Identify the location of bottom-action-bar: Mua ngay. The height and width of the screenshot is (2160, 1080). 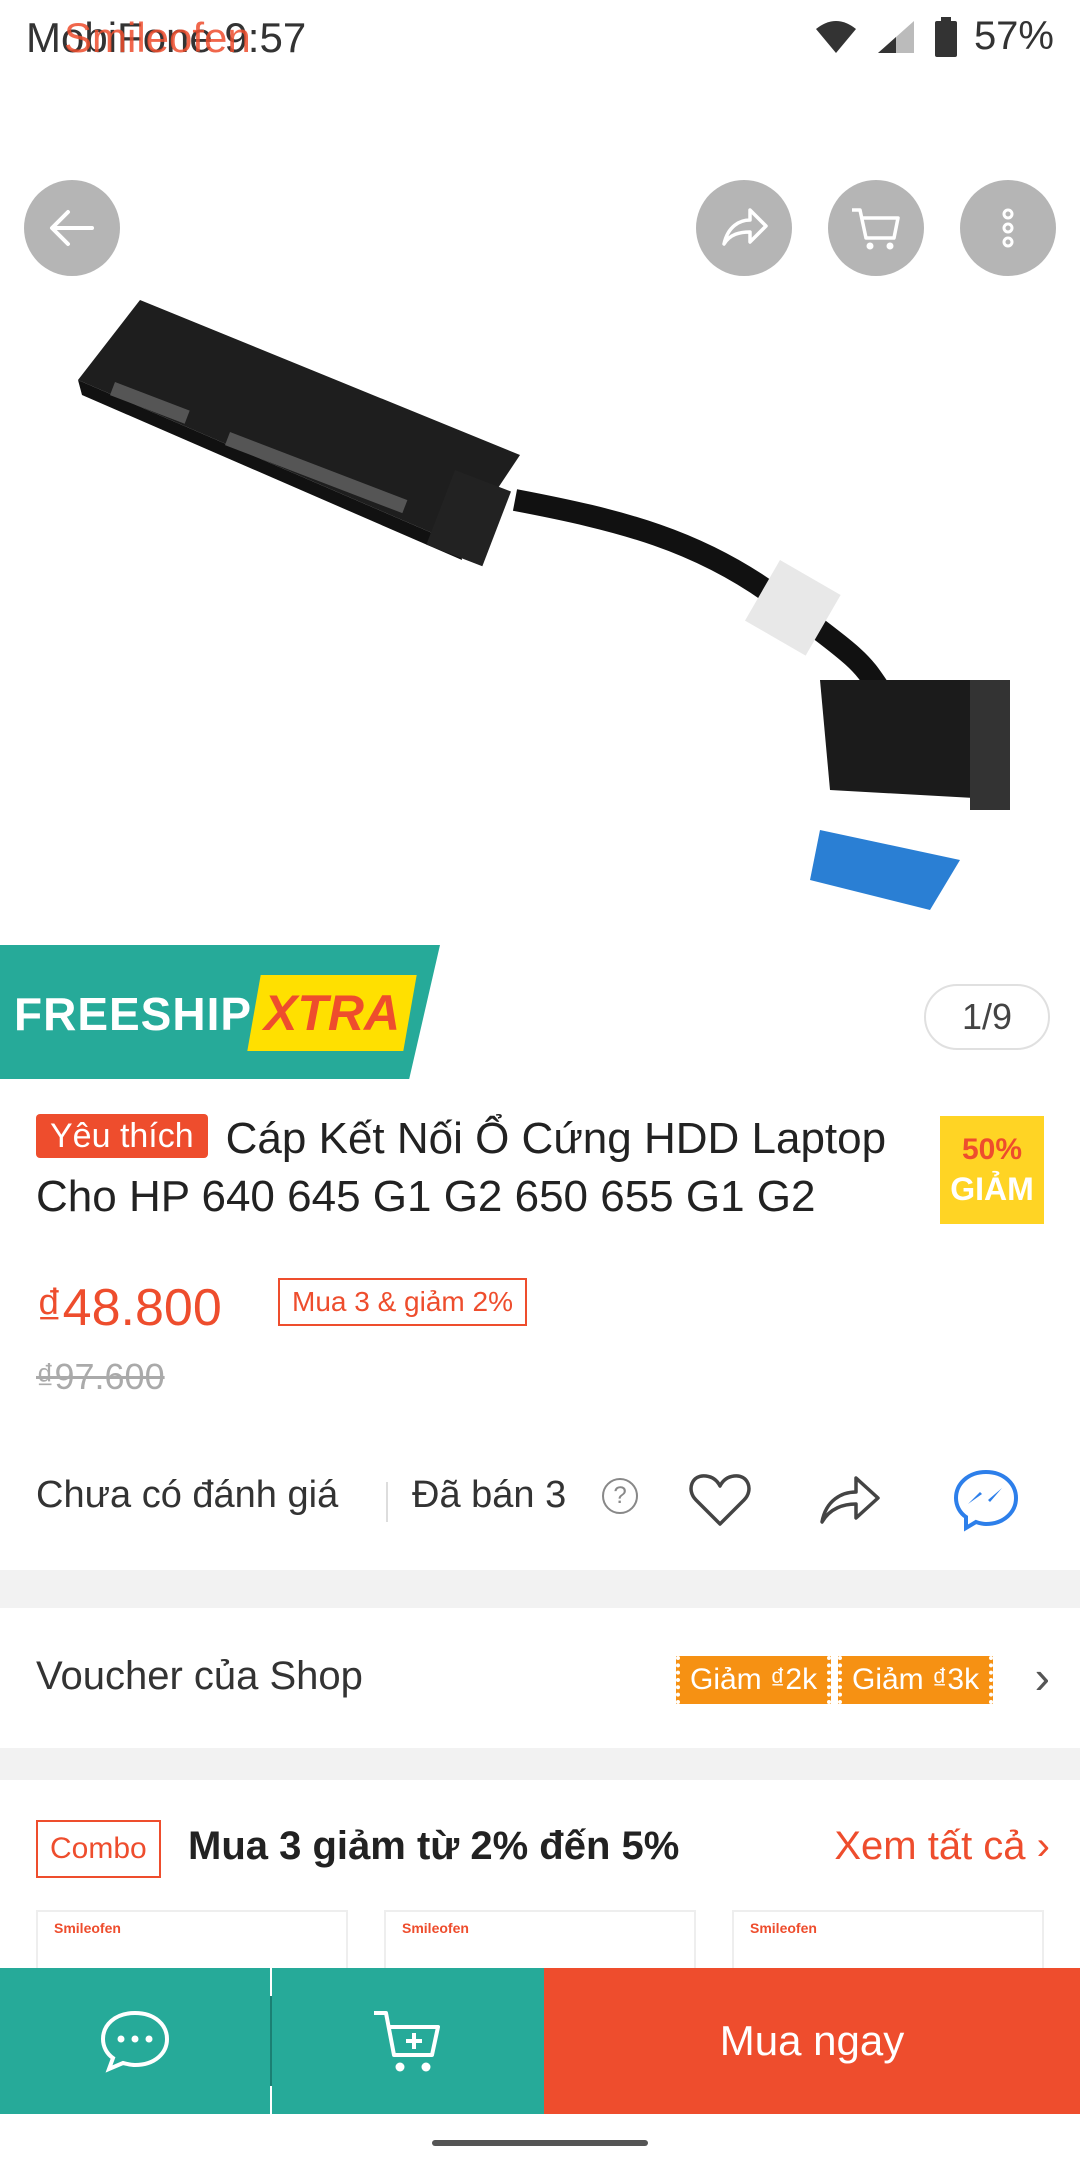
(540, 2041).